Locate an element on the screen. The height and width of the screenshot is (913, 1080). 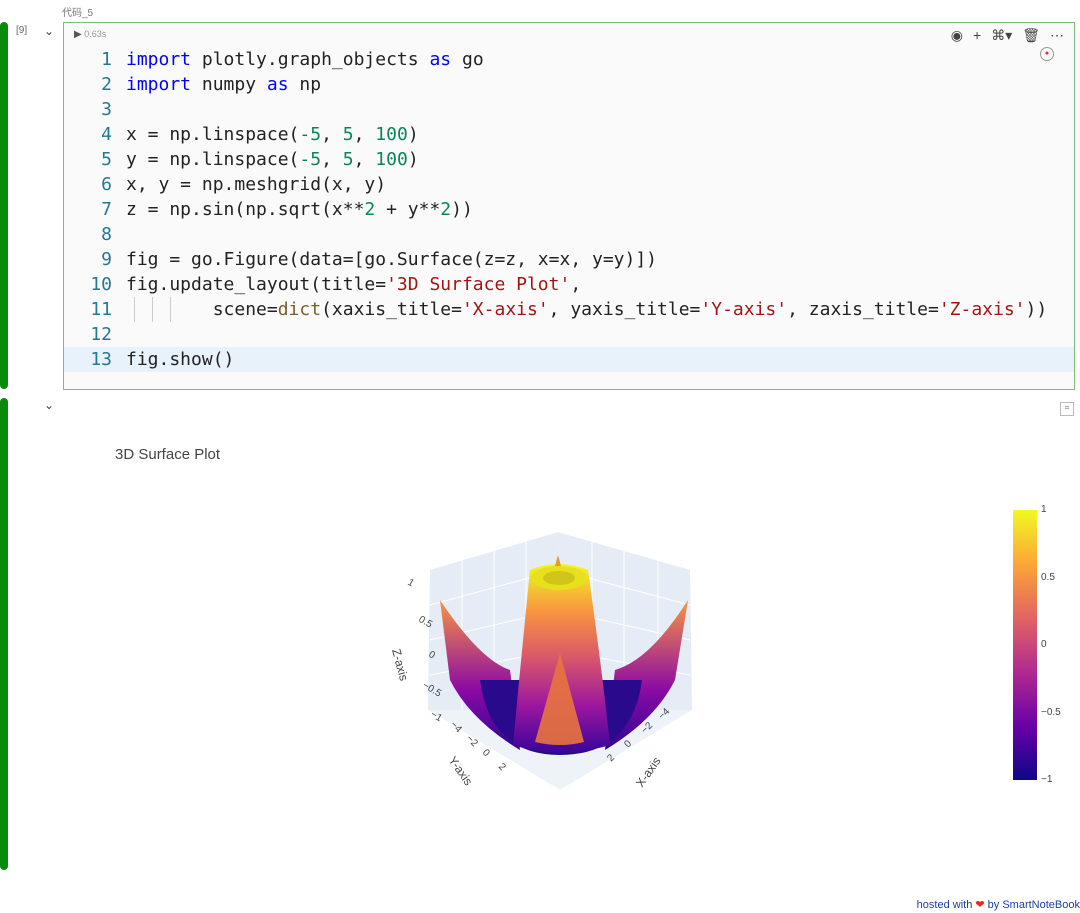
cell-name: 代码_5 is located at coordinates (78, 13).